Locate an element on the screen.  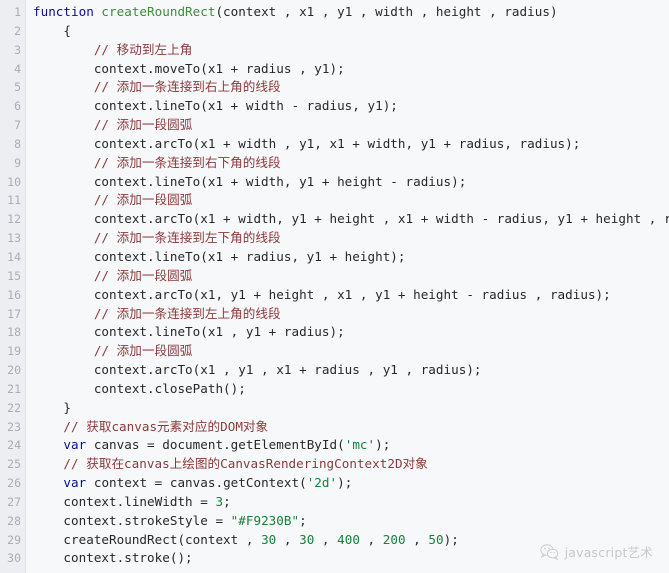
code-line: 2 { is located at coordinates (334, 31).